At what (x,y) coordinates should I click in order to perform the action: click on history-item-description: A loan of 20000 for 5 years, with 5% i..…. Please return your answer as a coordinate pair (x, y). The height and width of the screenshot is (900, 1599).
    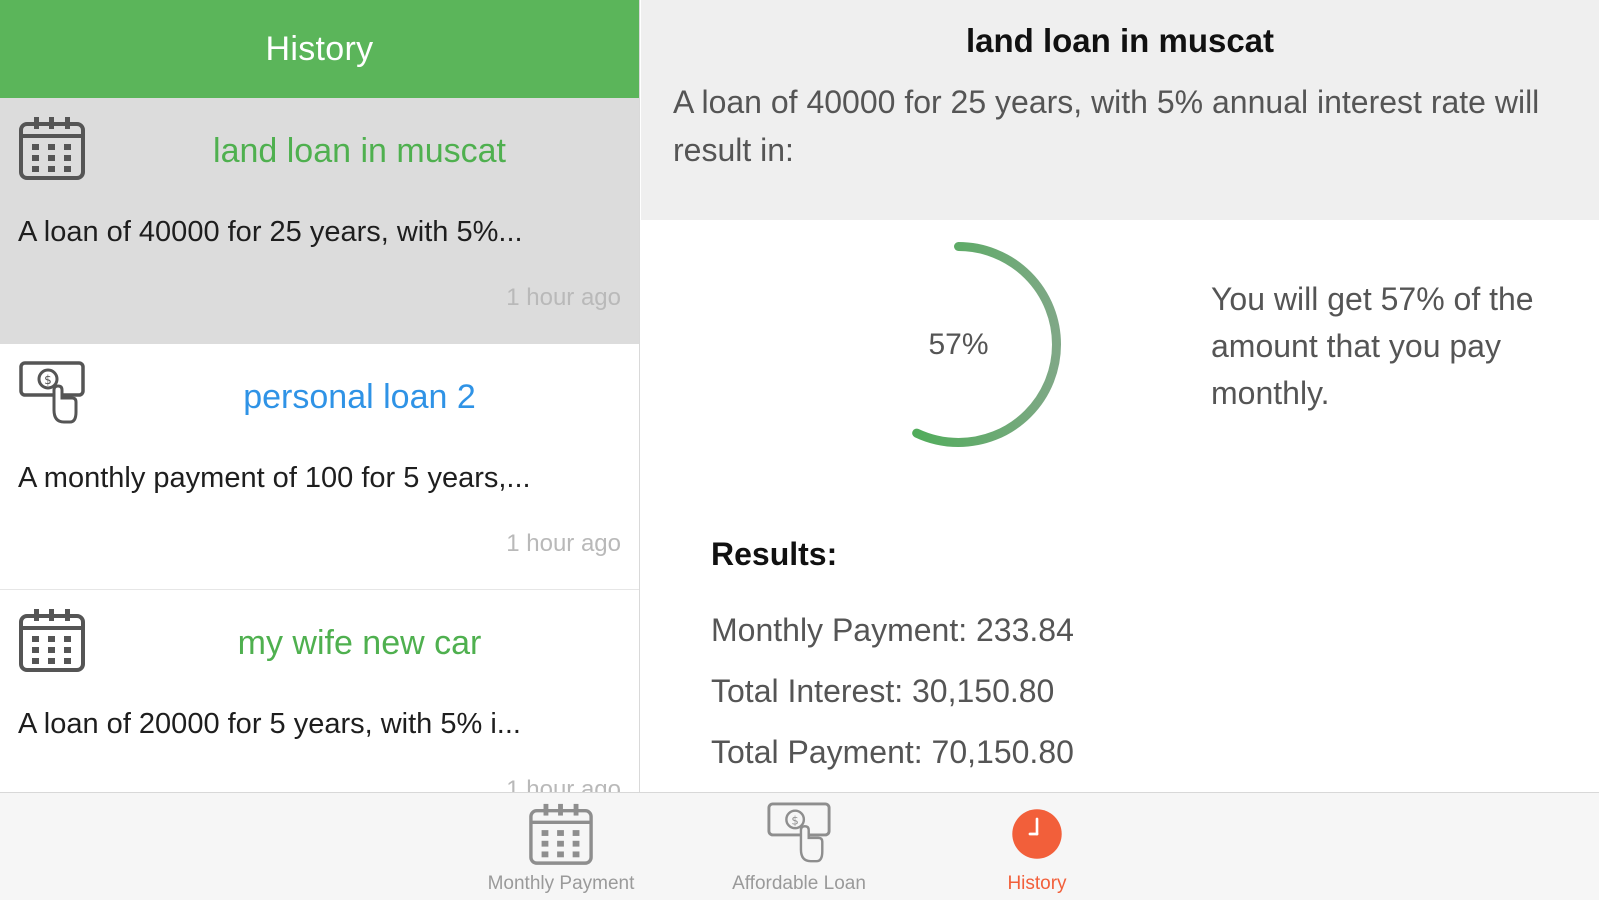
    Looking at the image, I should click on (269, 724).